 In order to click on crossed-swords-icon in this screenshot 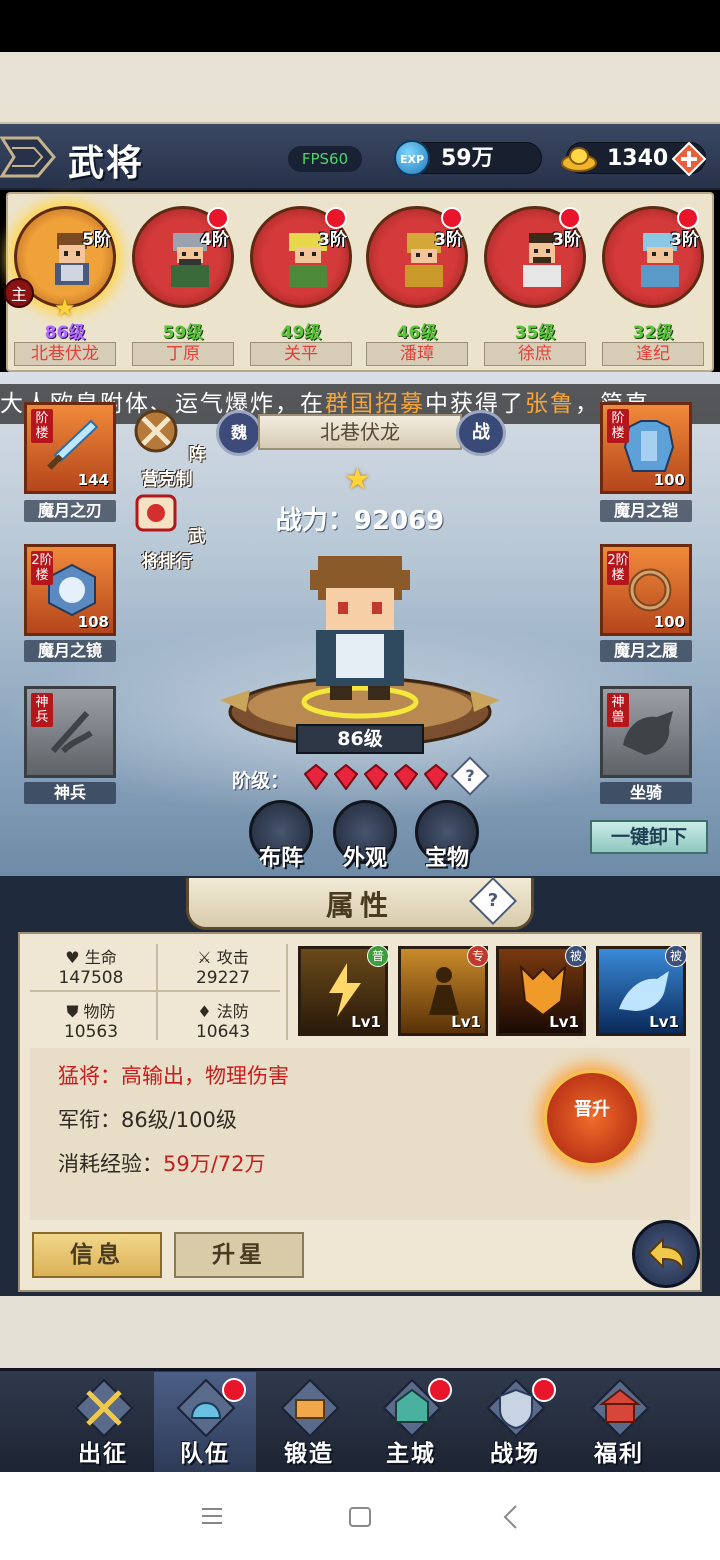, I will do `click(104, 1408)`.